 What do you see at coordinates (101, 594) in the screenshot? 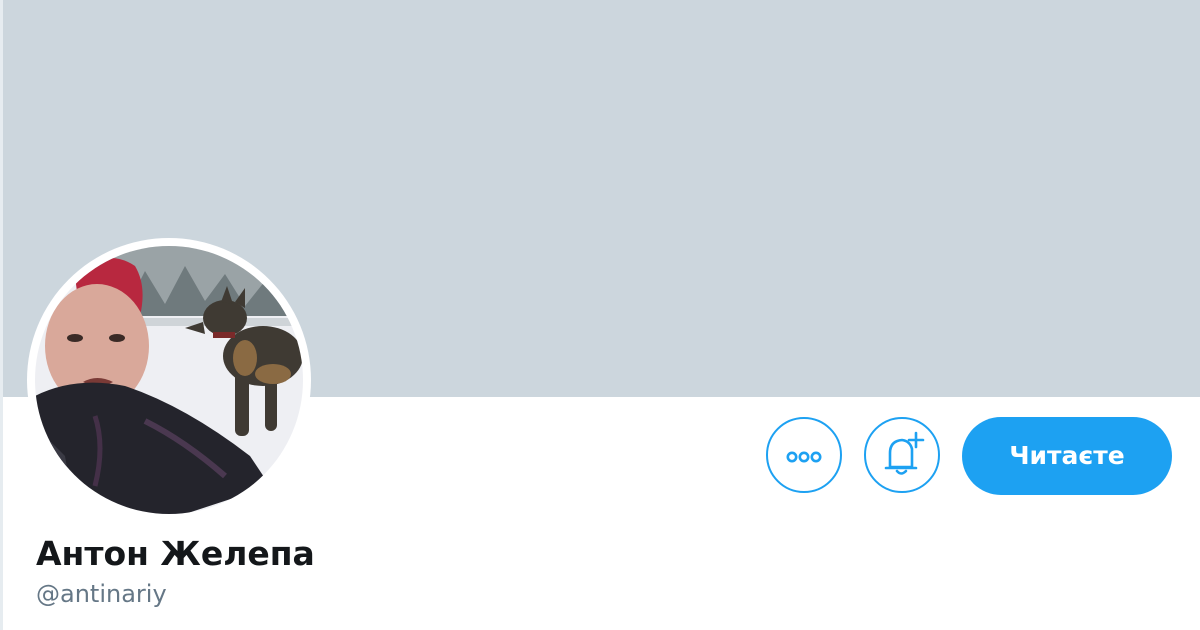
I see `profile-handle: @antinariy` at bounding box center [101, 594].